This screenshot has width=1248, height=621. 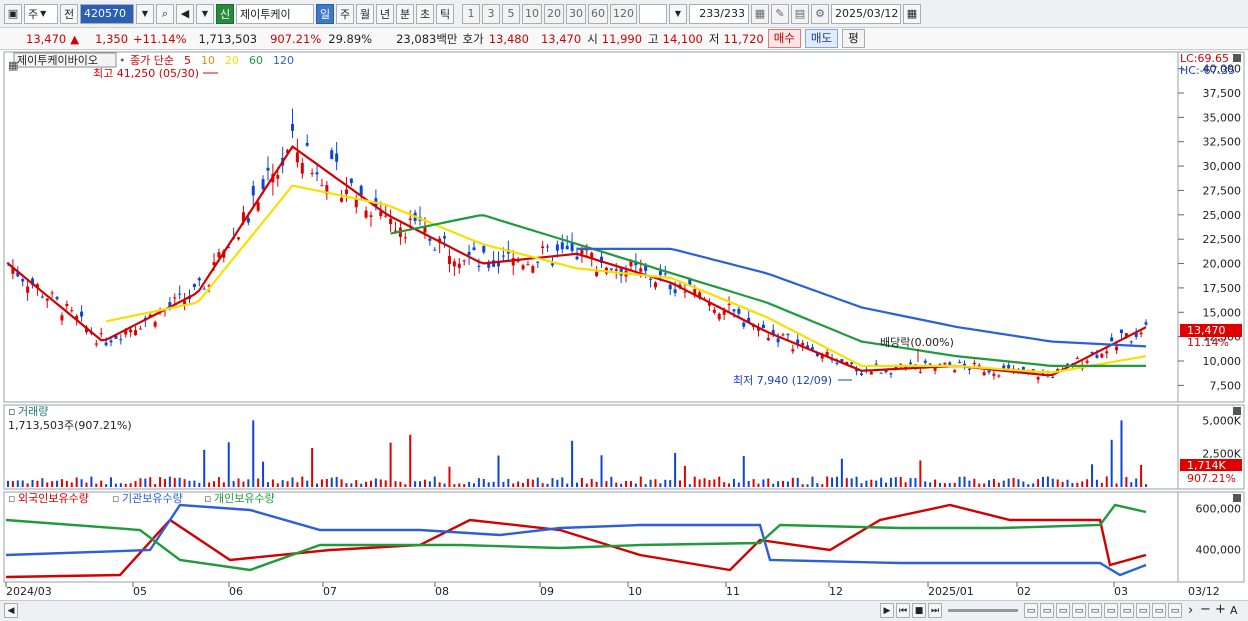 I want to click on volume-last-ratio: 907.21%, so click(x=1211, y=478).